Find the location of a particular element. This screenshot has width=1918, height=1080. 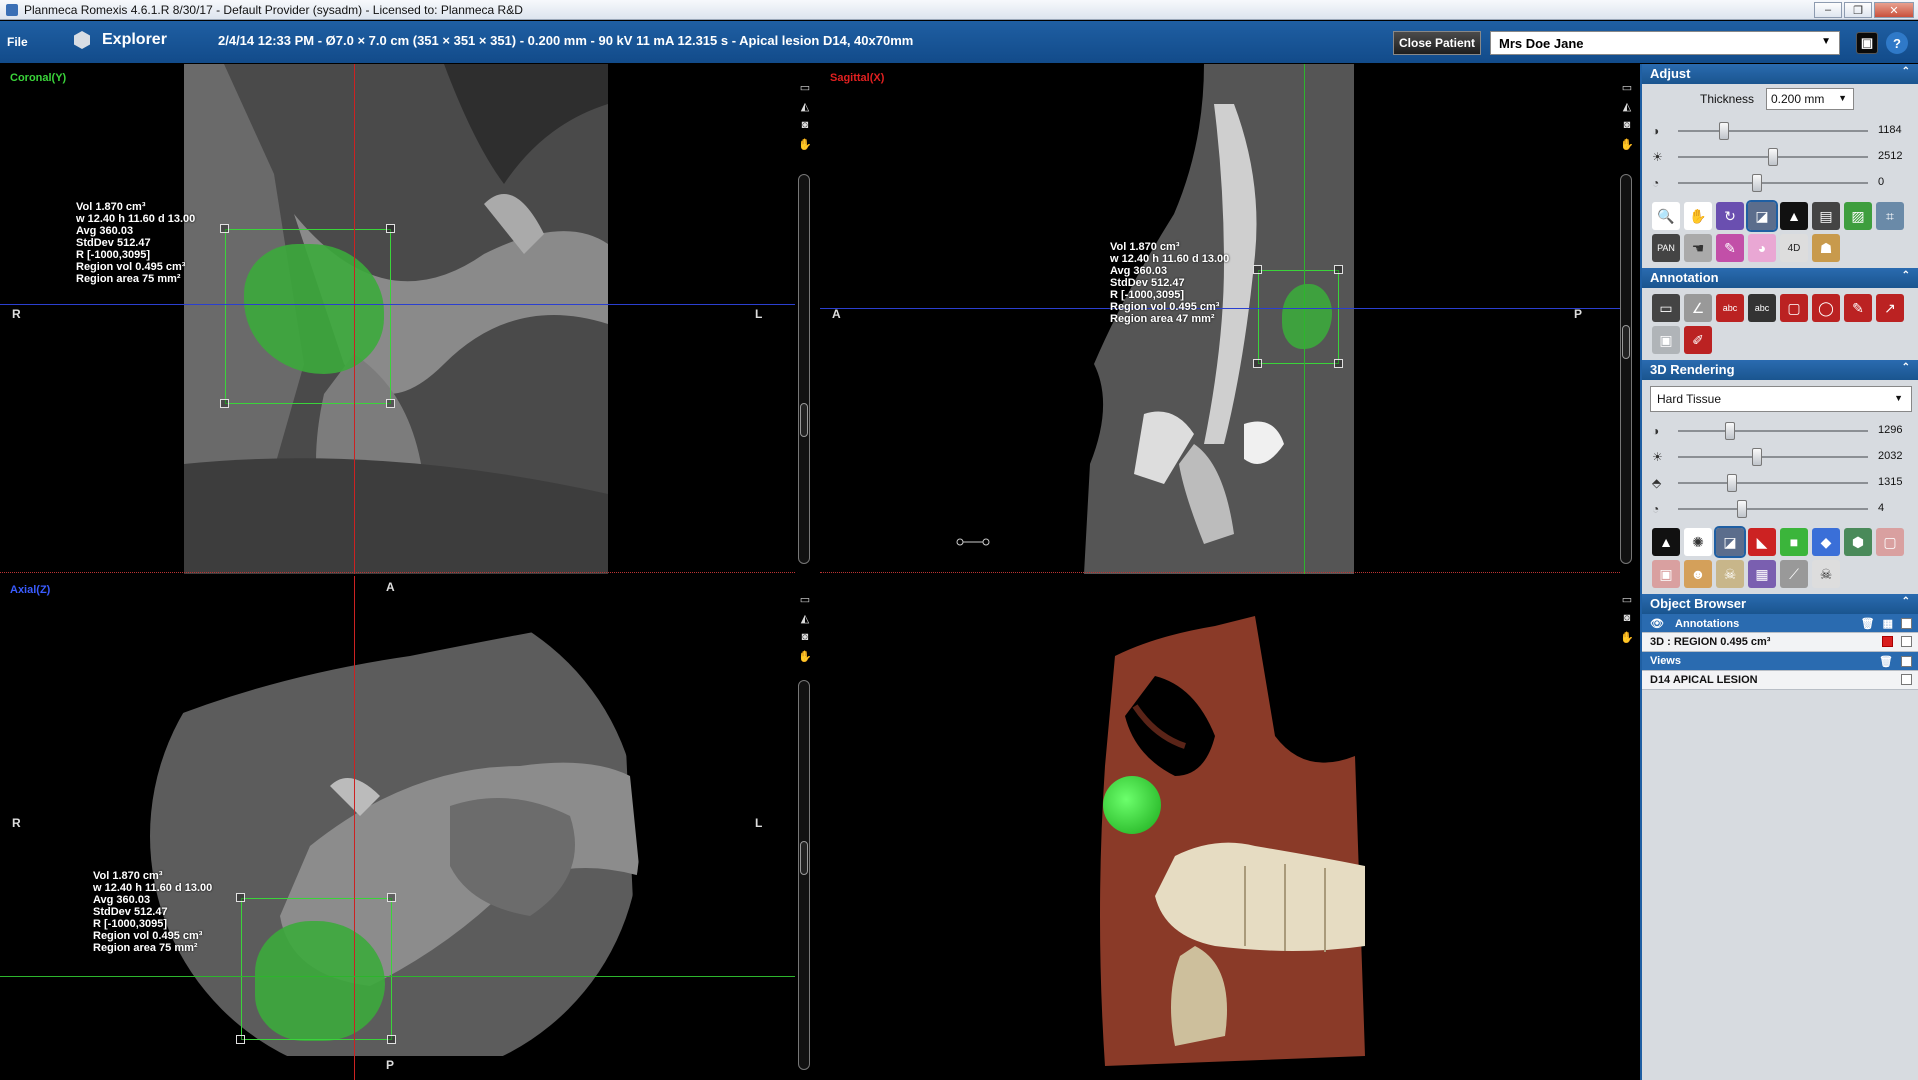

tooth-icon: ☗ is located at coordinates (1826, 248).